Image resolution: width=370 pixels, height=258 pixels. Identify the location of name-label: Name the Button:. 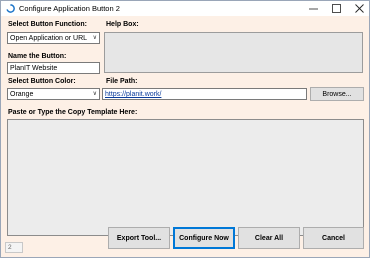
(37, 56).